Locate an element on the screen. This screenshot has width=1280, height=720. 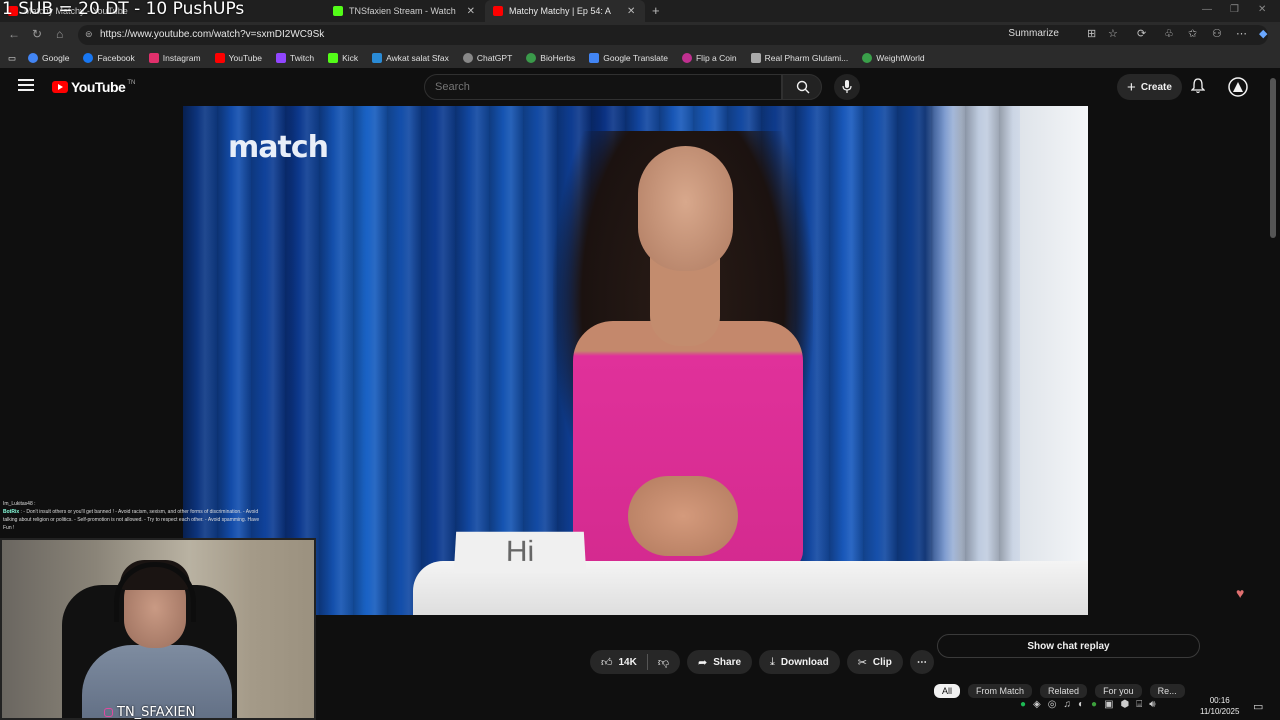
back-arrow-icon: ← is located at coordinates (14, 34).